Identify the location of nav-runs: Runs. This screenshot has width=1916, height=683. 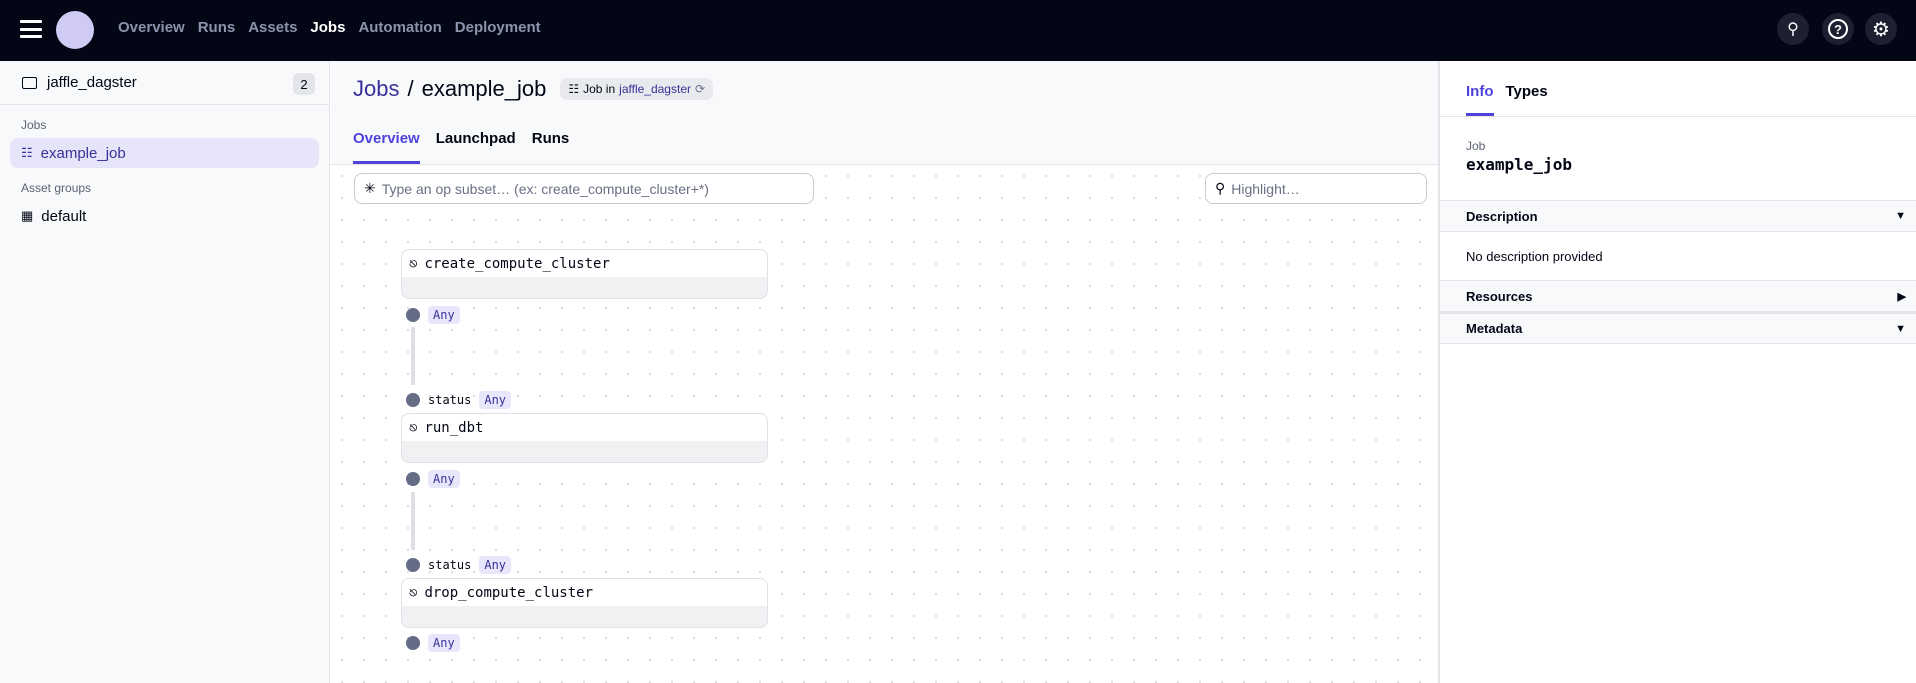
(217, 27).